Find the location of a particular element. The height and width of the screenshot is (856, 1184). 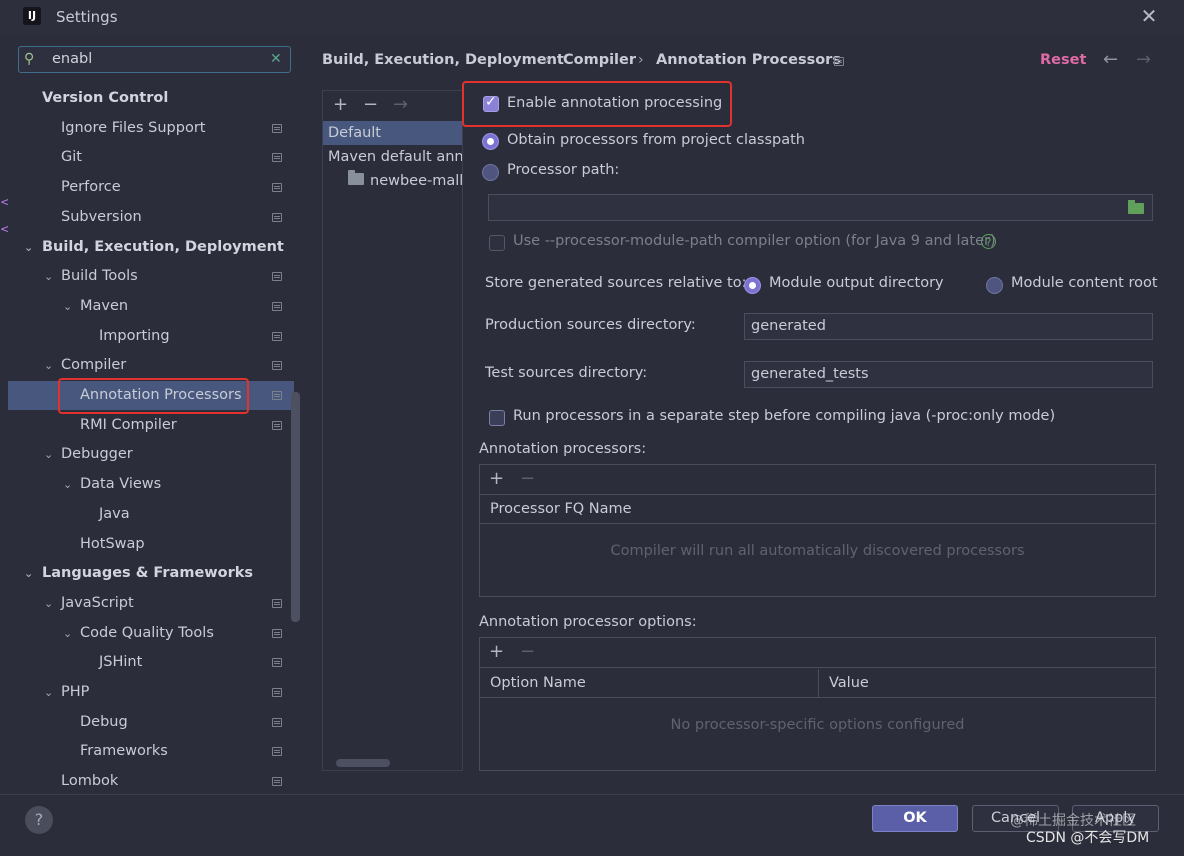

sidebar-item: ⌄ Compiler is located at coordinates (151, 365).